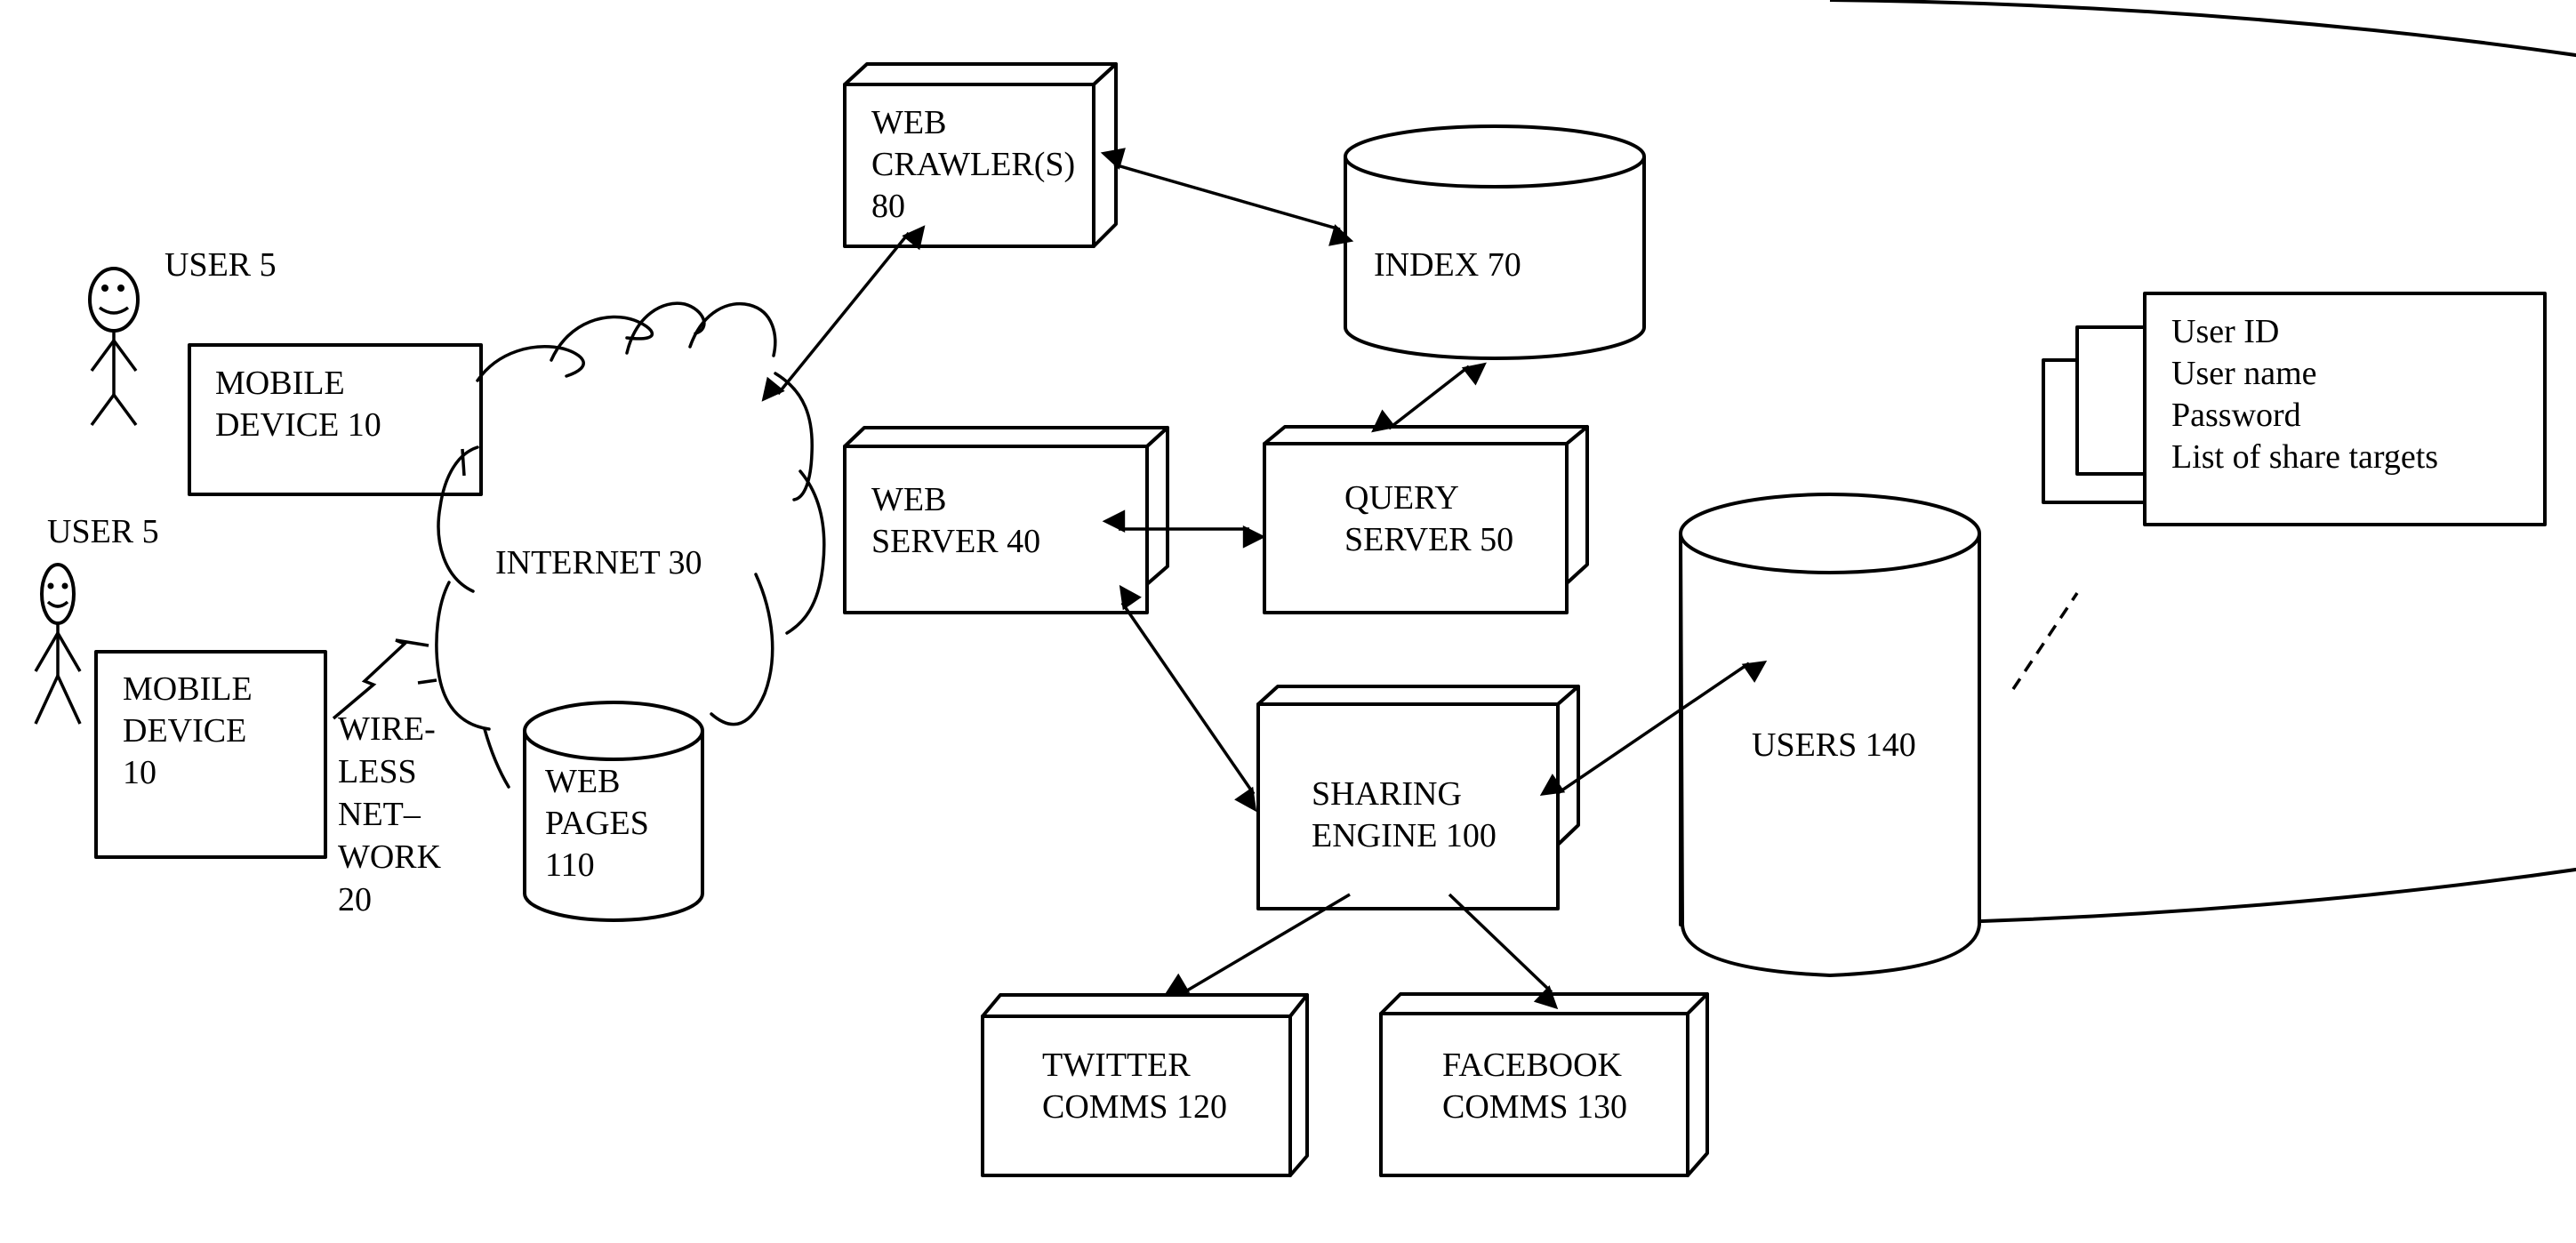  I want to click on mobile-device-label-line: 10, so click(139, 772).